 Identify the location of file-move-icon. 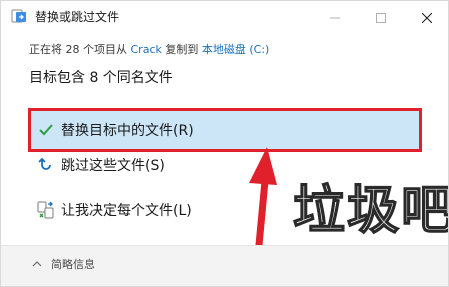
(19, 16).